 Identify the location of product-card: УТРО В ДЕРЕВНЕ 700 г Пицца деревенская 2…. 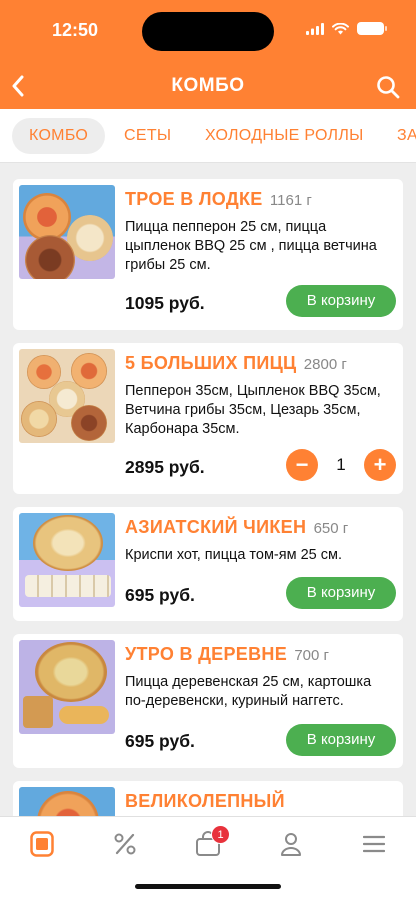
(208, 701).